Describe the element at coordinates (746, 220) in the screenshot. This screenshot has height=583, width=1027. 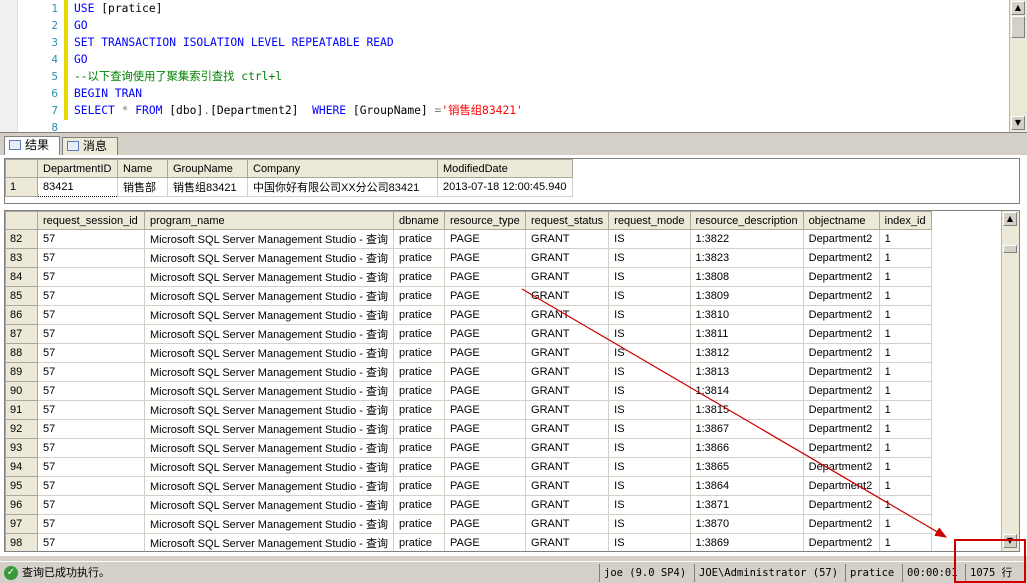
I see `column-header: resource_description` at that location.